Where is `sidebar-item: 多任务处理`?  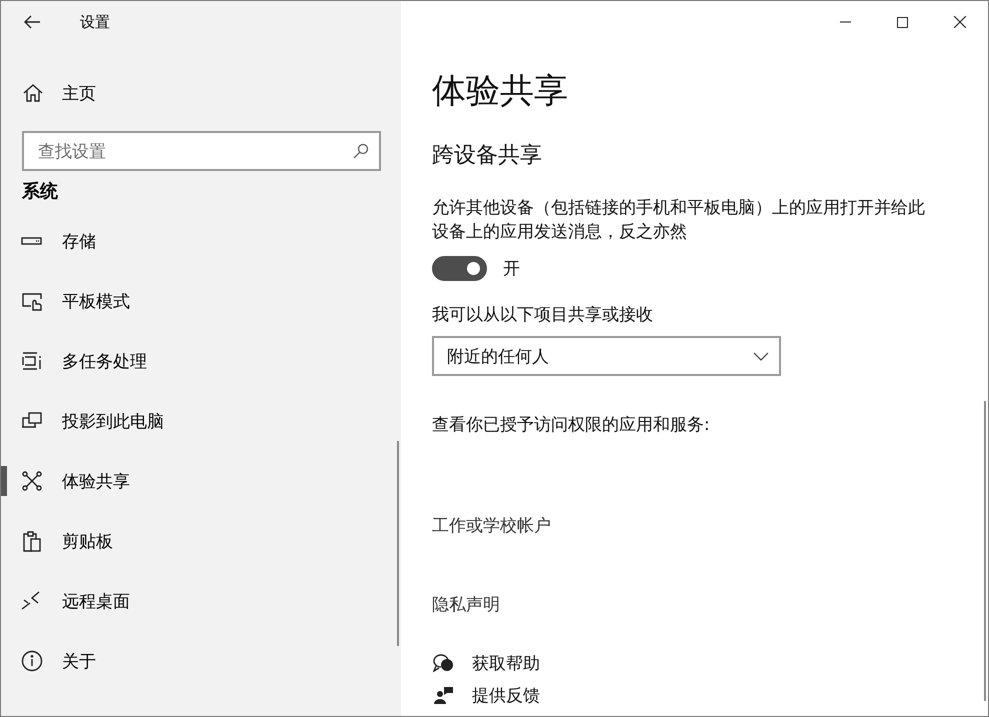 sidebar-item: 多任务处理 is located at coordinates (201, 361).